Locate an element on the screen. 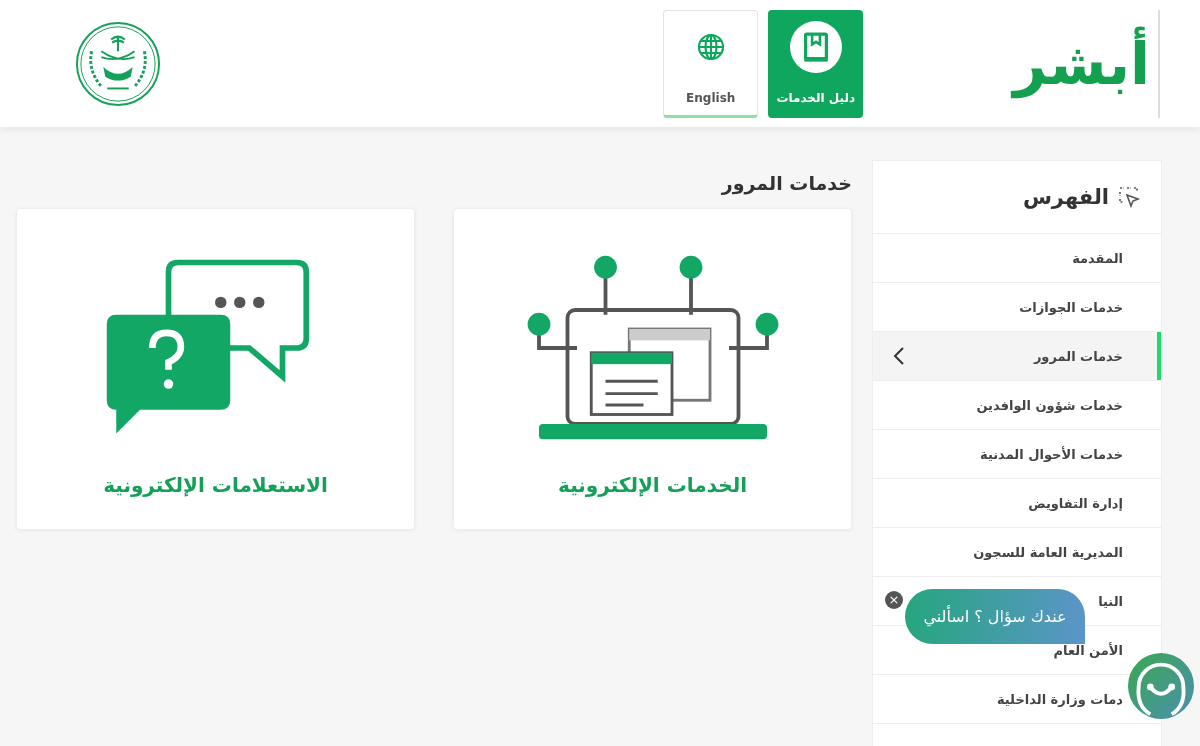 This screenshot has width=1200, height=746. language-button: English is located at coordinates (711, 63).